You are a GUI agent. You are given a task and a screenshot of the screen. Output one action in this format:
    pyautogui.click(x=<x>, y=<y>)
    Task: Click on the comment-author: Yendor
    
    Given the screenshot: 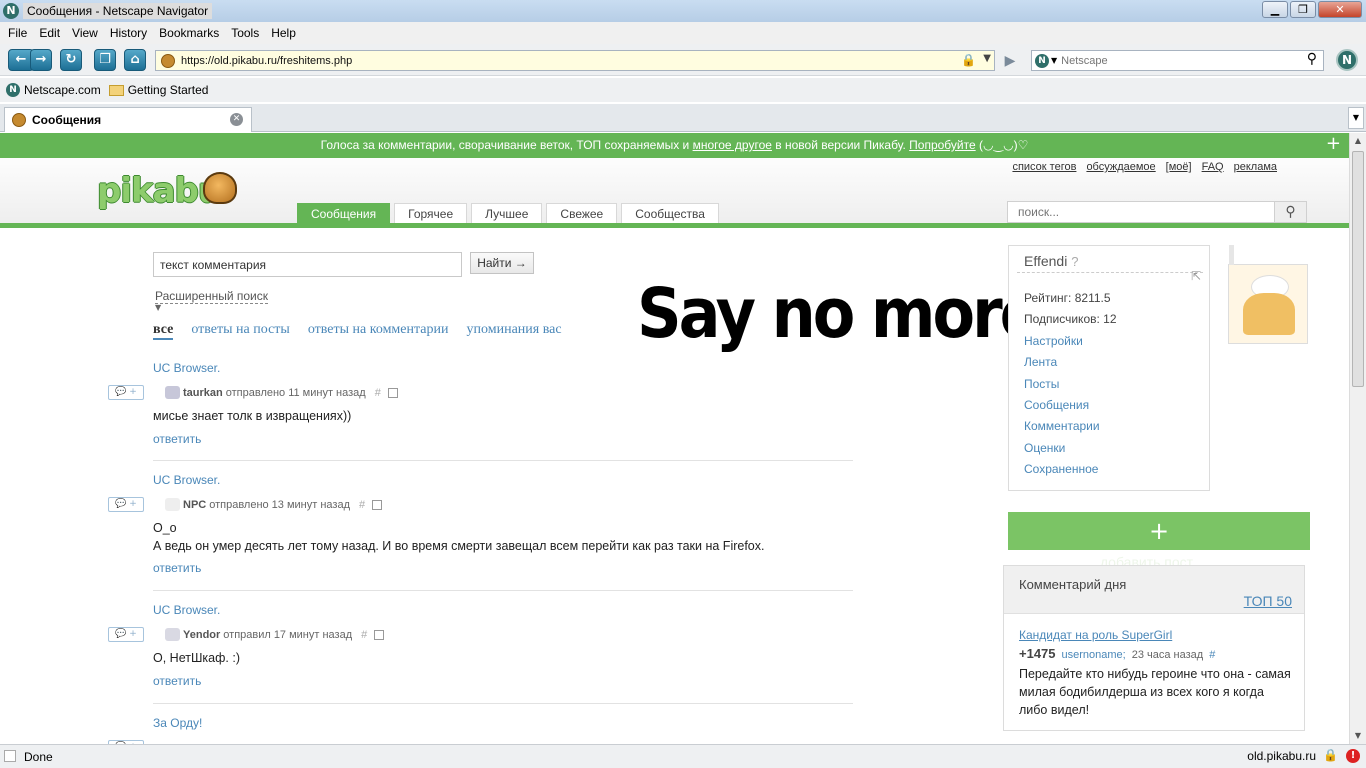 What is the action you would take?
    pyautogui.click(x=201, y=635)
    